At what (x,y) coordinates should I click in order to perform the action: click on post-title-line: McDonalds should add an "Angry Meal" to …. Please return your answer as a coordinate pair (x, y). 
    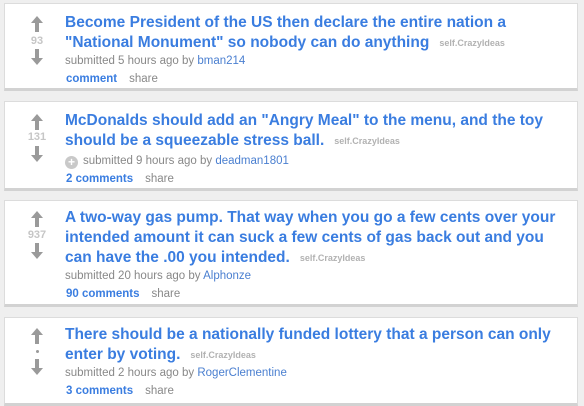
    Looking at the image, I should click on (317, 131).